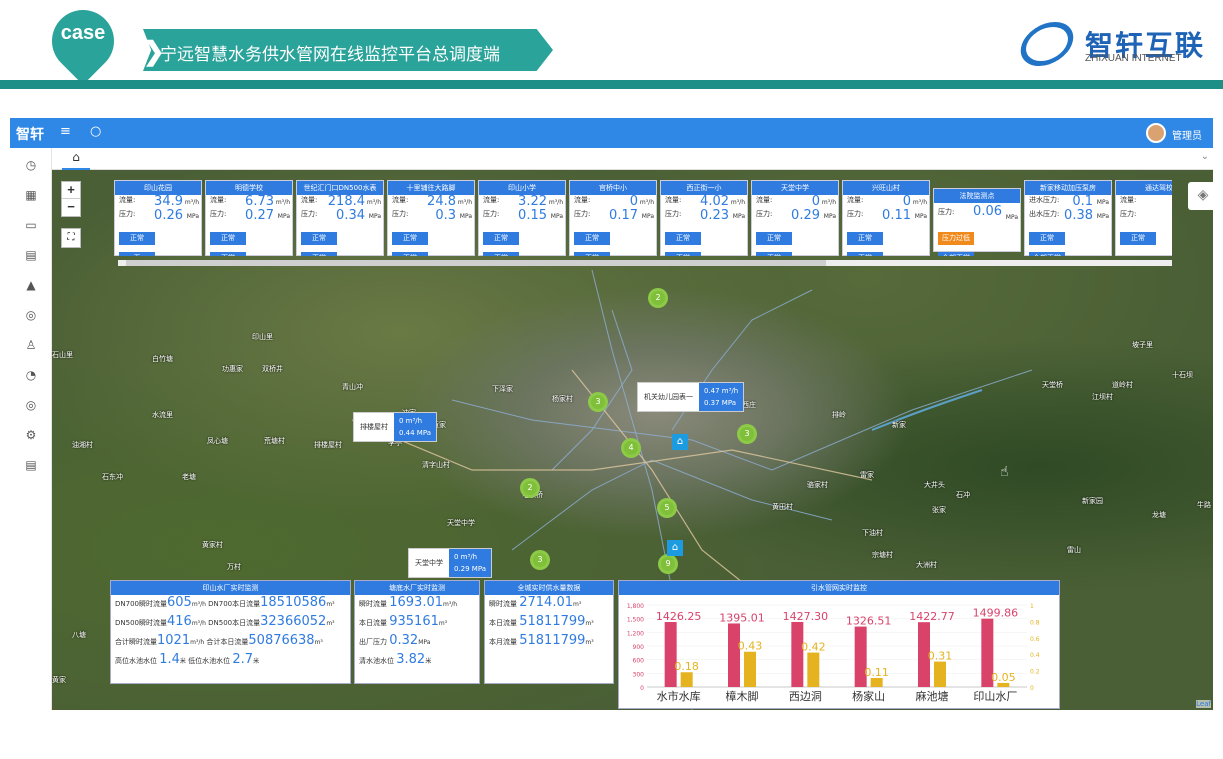  Describe the element at coordinates (667, 508) in the screenshot. I see `cluster-marker: 5` at that location.